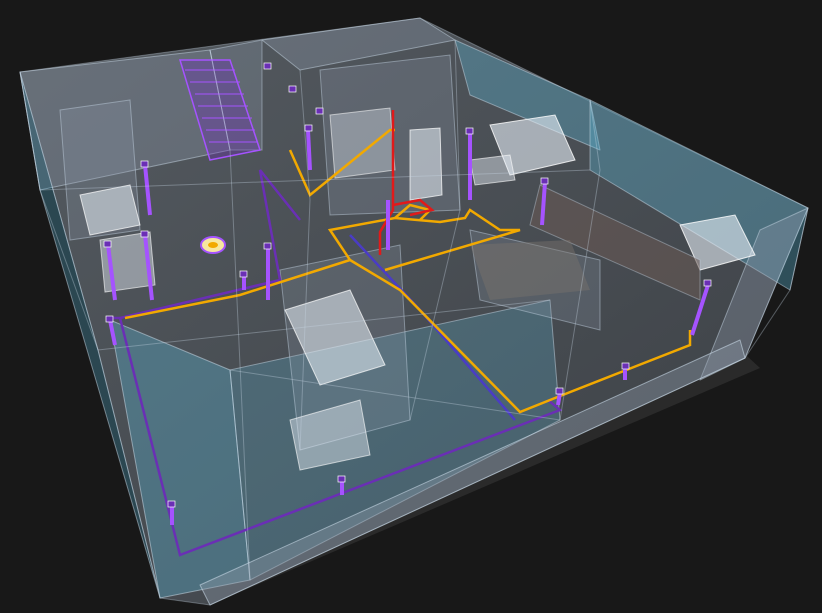 This screenshot has height=613, width=822. I want to click on fixture-kitchen-sink, so click(492, 170).